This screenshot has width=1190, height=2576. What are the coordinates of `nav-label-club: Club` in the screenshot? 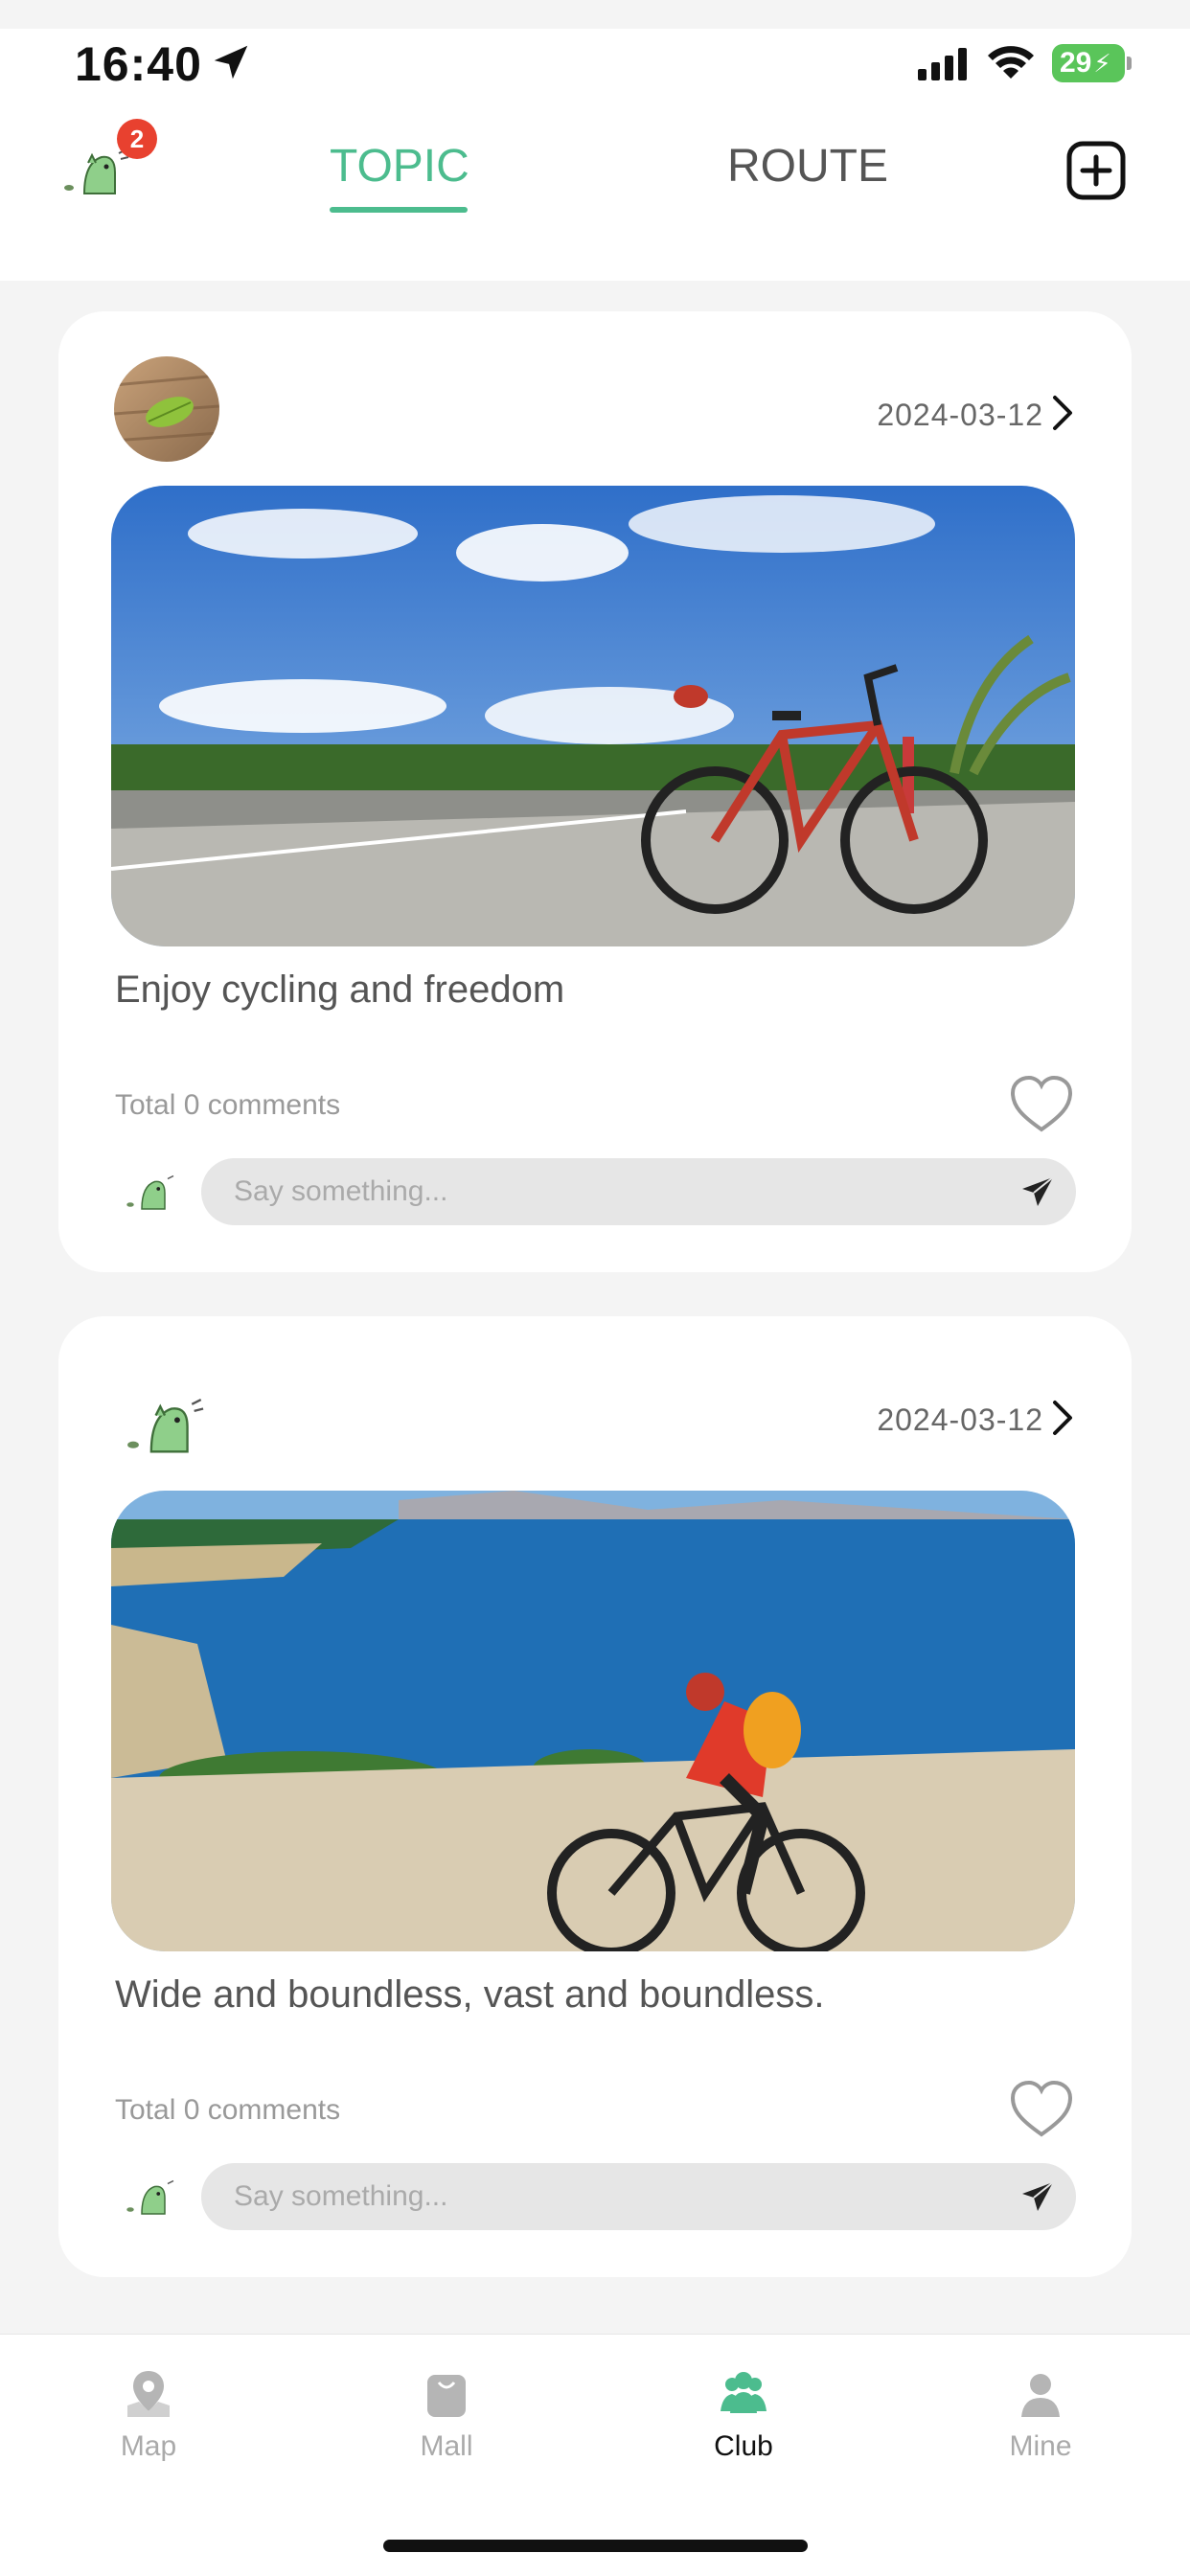 It's located at (744, 2446).